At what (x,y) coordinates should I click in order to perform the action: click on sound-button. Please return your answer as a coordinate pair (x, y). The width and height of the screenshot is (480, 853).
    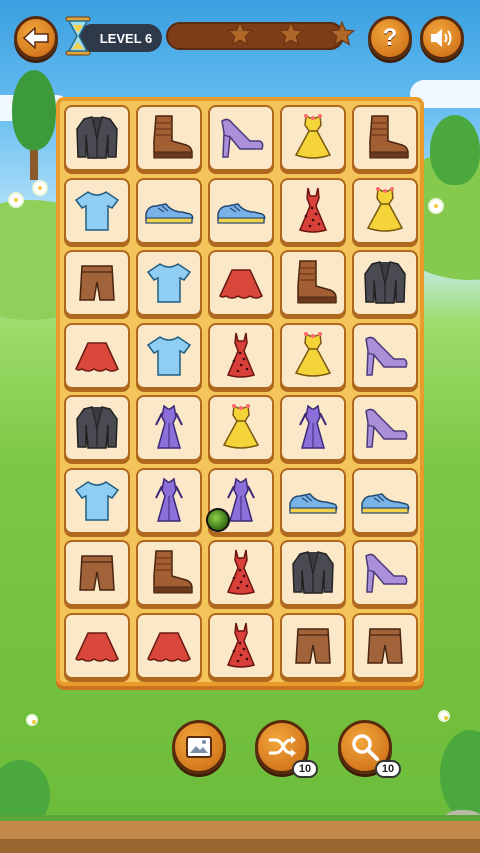
    Looking at the image, I should click on (442, 38).